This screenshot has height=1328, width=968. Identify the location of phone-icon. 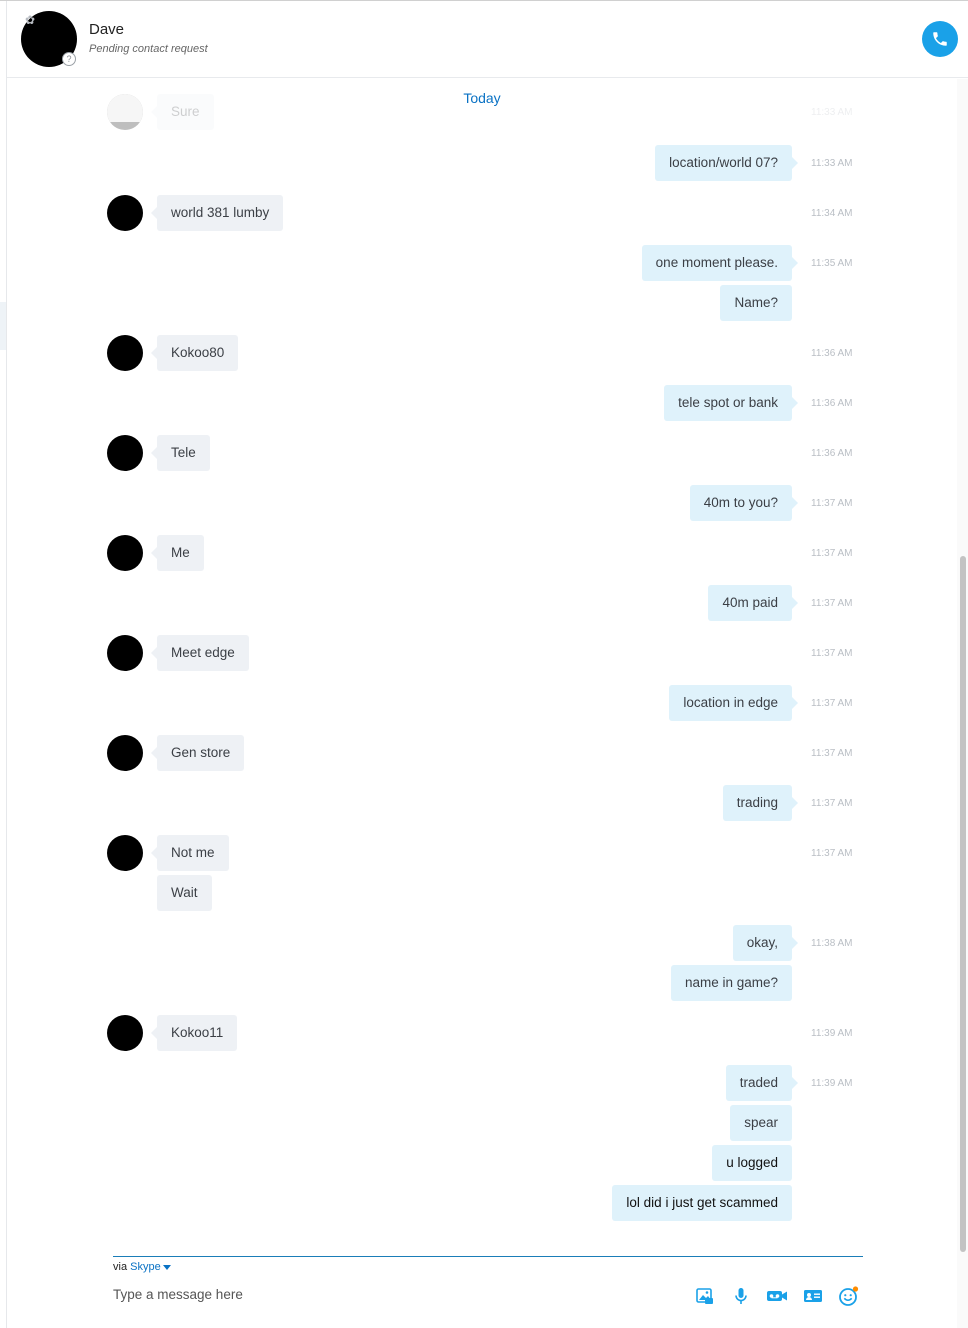
(940, 39).